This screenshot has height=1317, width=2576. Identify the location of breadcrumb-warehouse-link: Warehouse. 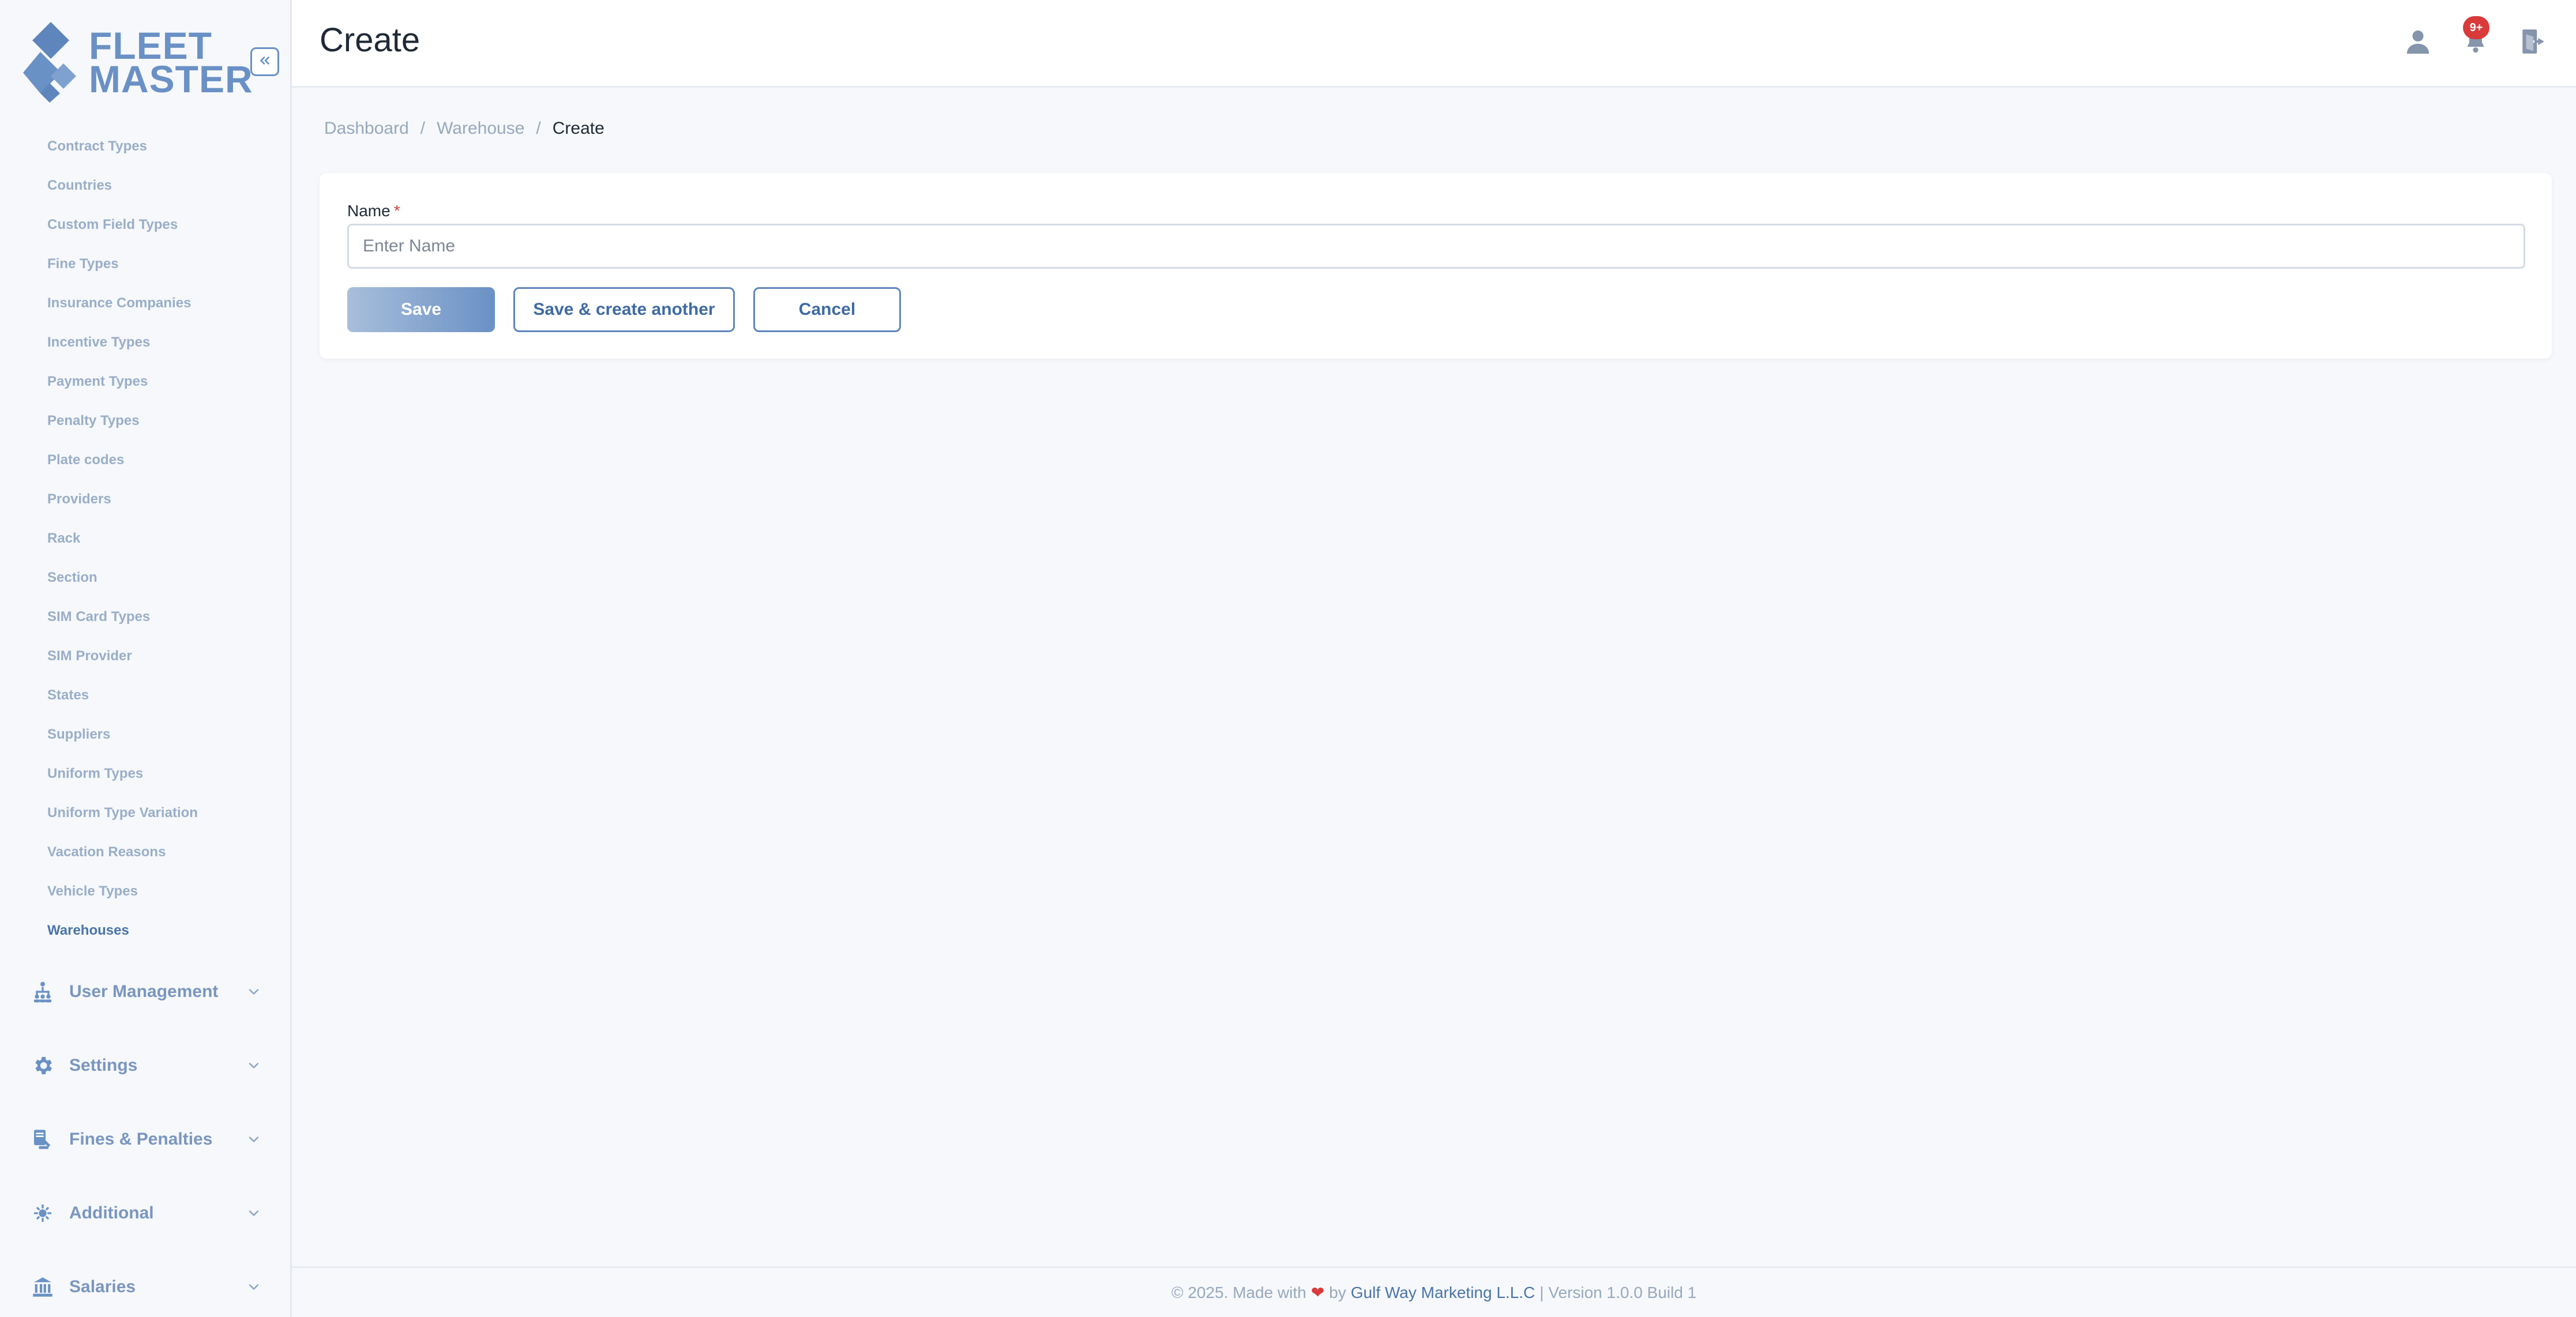
(480, 128).